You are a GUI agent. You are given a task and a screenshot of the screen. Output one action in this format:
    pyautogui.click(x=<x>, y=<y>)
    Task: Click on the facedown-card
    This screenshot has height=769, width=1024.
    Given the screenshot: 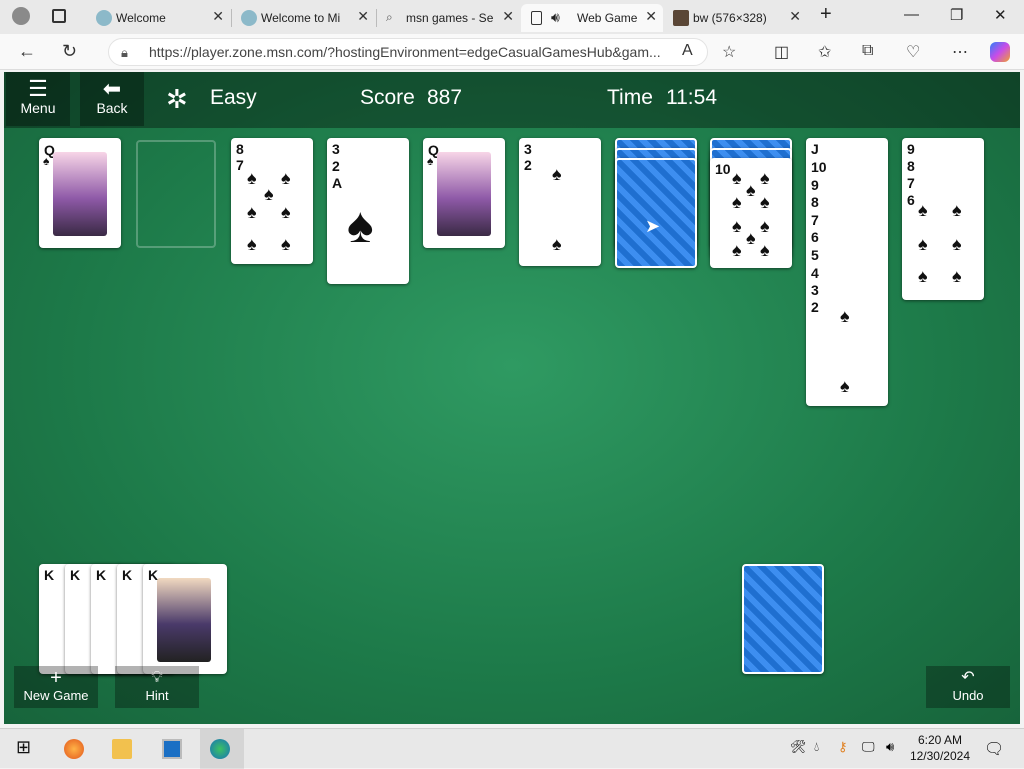 What is the action you would take?
    pyautogui.click(x=656, y=213)
    